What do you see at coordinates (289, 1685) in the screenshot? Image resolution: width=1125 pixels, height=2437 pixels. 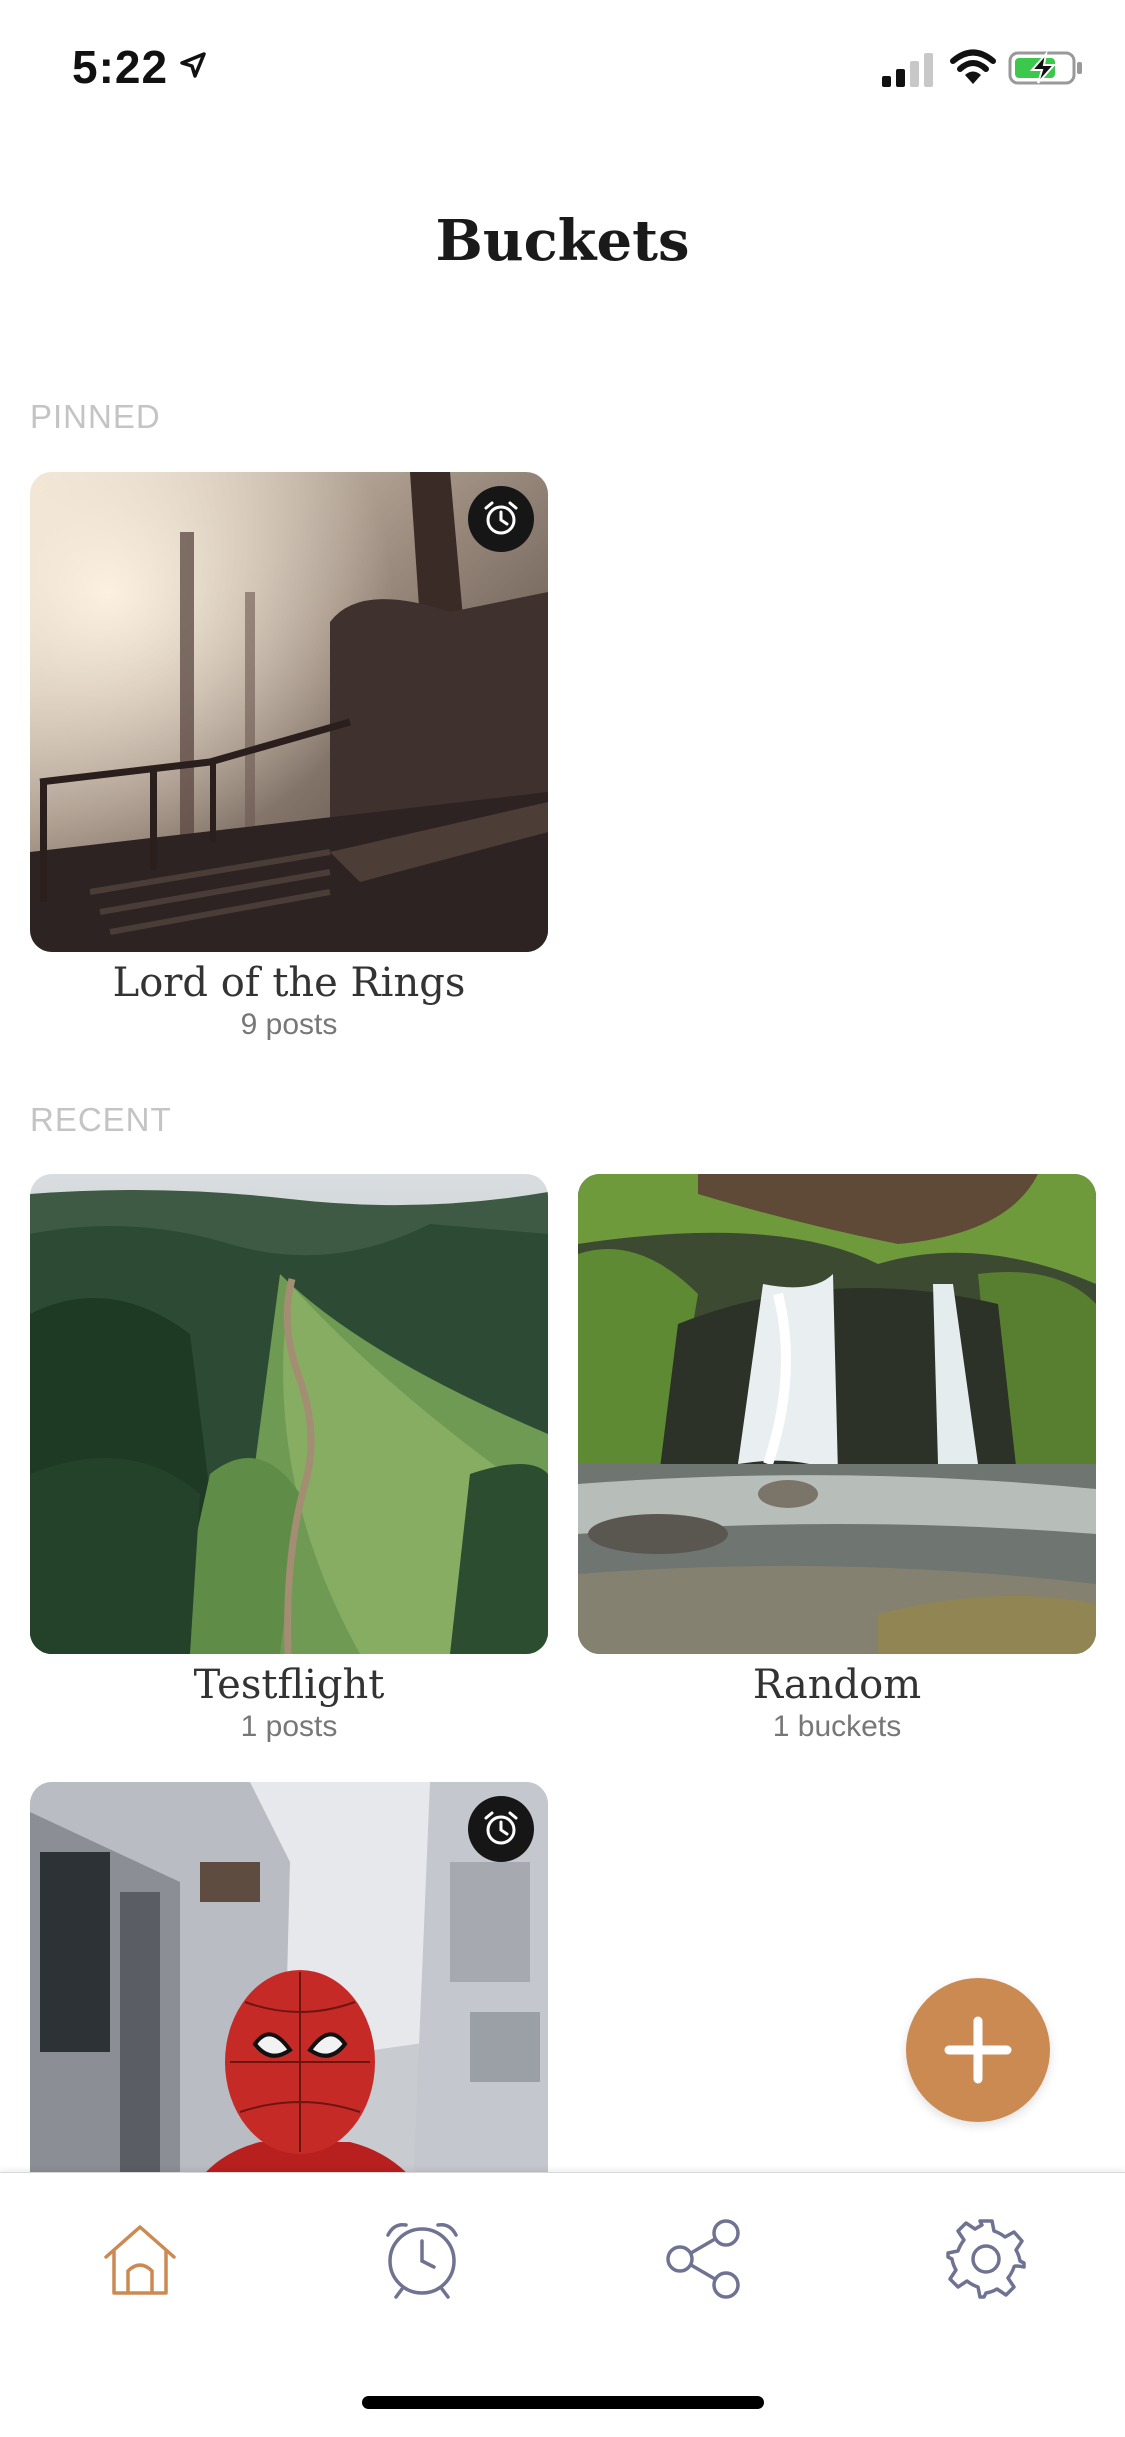 I see `bucket-title: Testflight` at bounding box center [289, 1685].